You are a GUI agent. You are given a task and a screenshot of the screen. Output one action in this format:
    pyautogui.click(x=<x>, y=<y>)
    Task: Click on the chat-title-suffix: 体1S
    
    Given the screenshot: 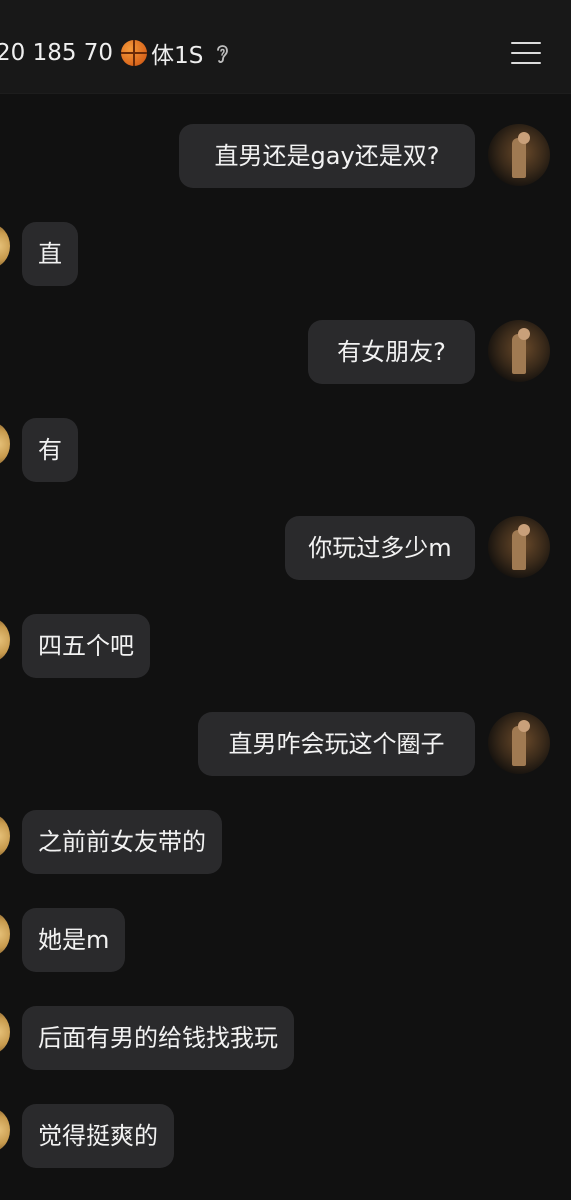 What is the action you would take?
    pyautogui.click(x=177, y=56)
    